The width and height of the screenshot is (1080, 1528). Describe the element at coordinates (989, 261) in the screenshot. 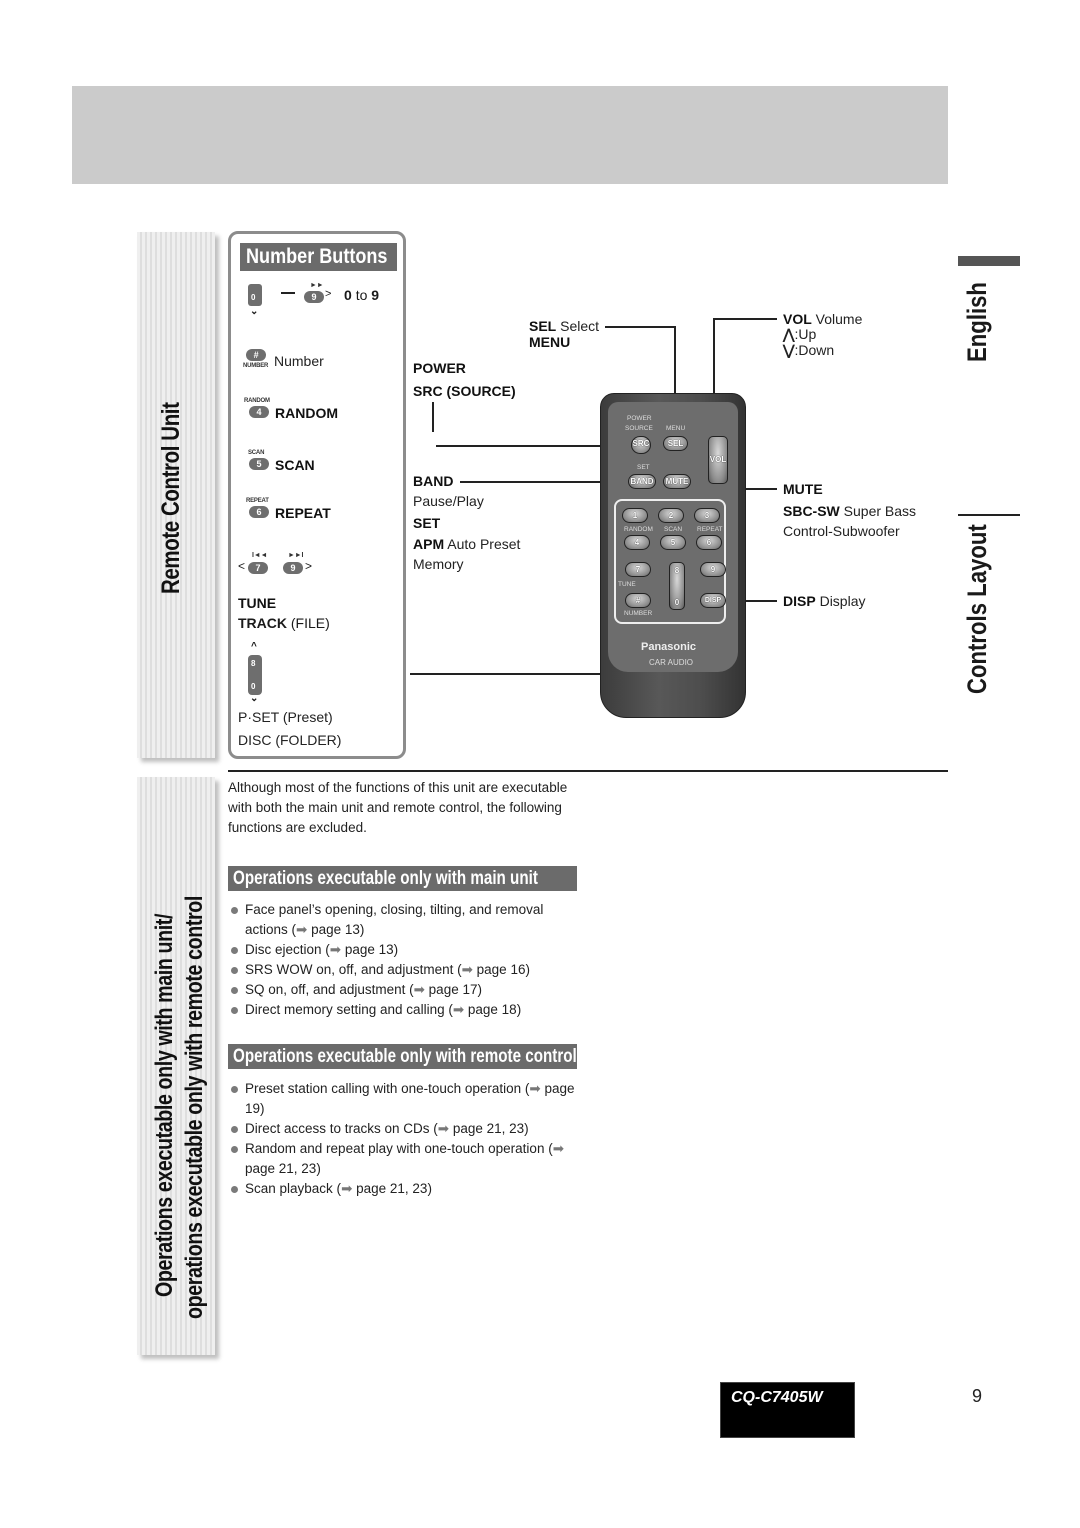

I see `language-marker-bar` at that location.